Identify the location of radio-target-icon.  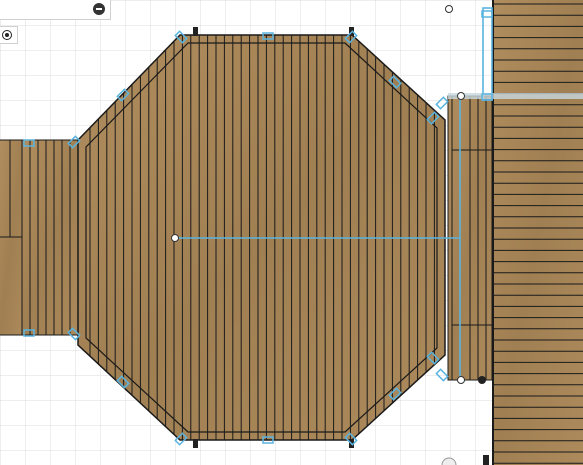
(9, 35).